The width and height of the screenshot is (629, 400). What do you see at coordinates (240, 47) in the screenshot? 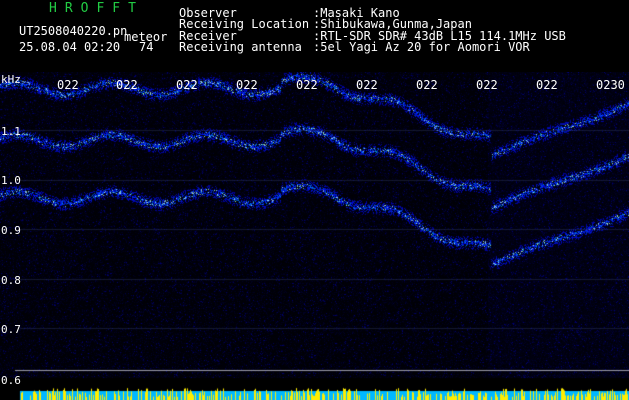
I see `antenna-label: Receiving antenna` at bounding box center [240, 47].